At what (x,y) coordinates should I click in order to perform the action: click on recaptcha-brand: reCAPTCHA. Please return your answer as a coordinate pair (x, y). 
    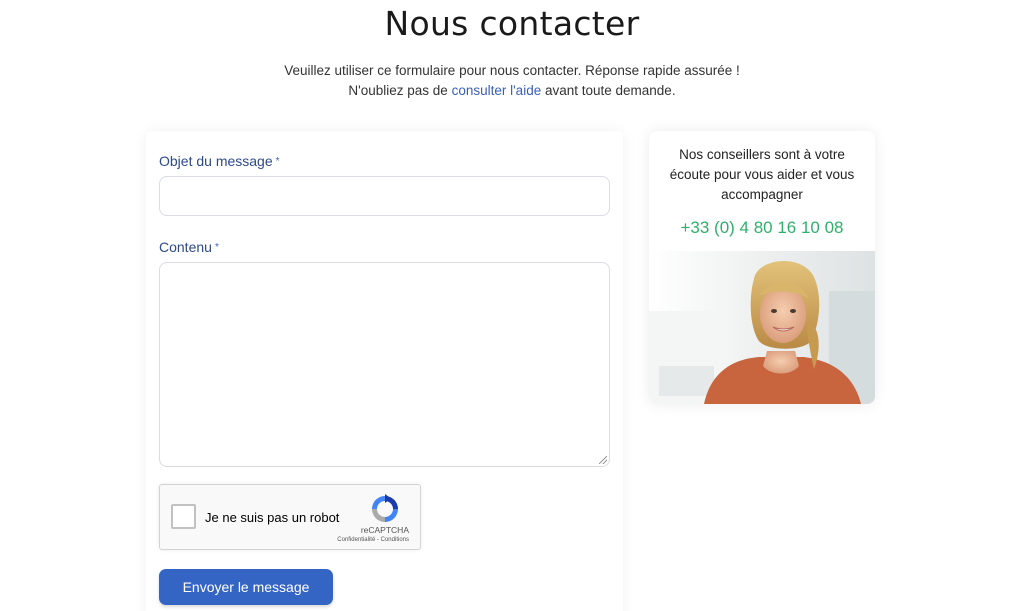
    Looking at the image, I should click on (384, 530).